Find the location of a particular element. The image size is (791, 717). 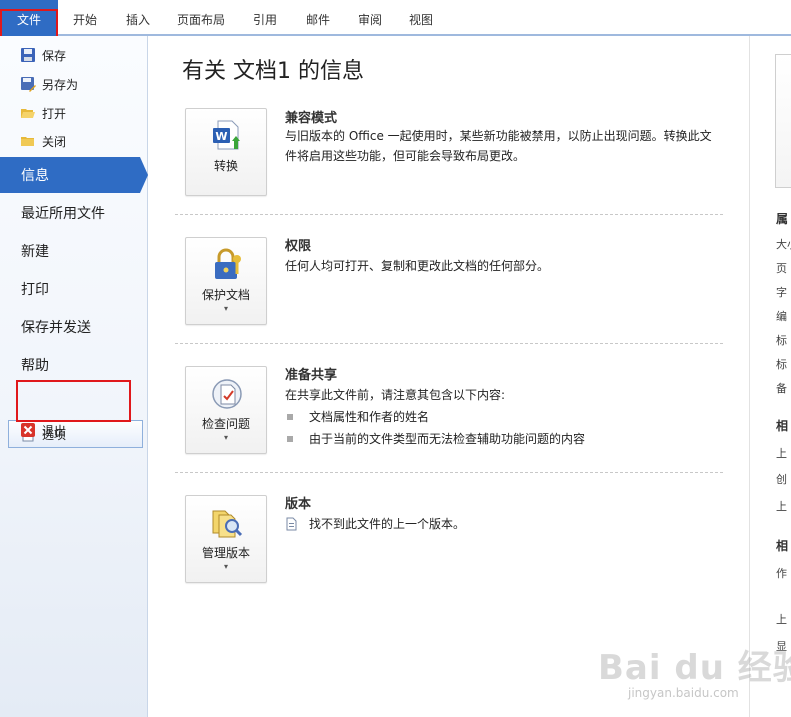

tab-references: 引用 is located at coordinates (265, 19).